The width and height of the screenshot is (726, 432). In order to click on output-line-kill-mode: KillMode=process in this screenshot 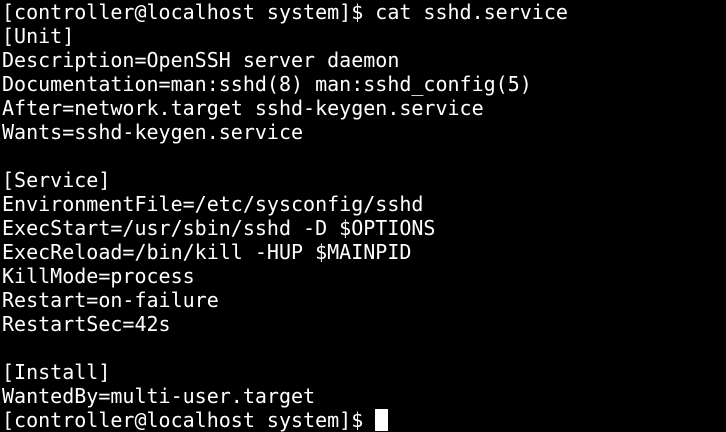, I will do `click(98, 276)`.